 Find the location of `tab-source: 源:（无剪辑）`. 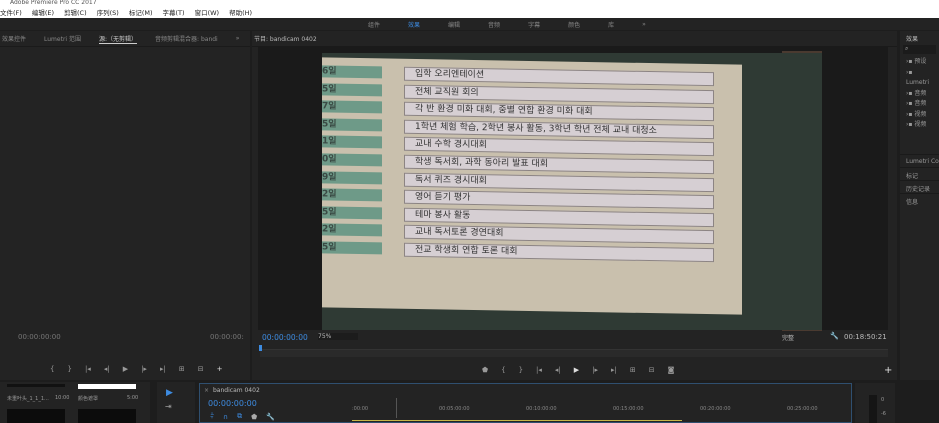

tab-source: 源:（无剪辑） is located at coordinates (118, 39).